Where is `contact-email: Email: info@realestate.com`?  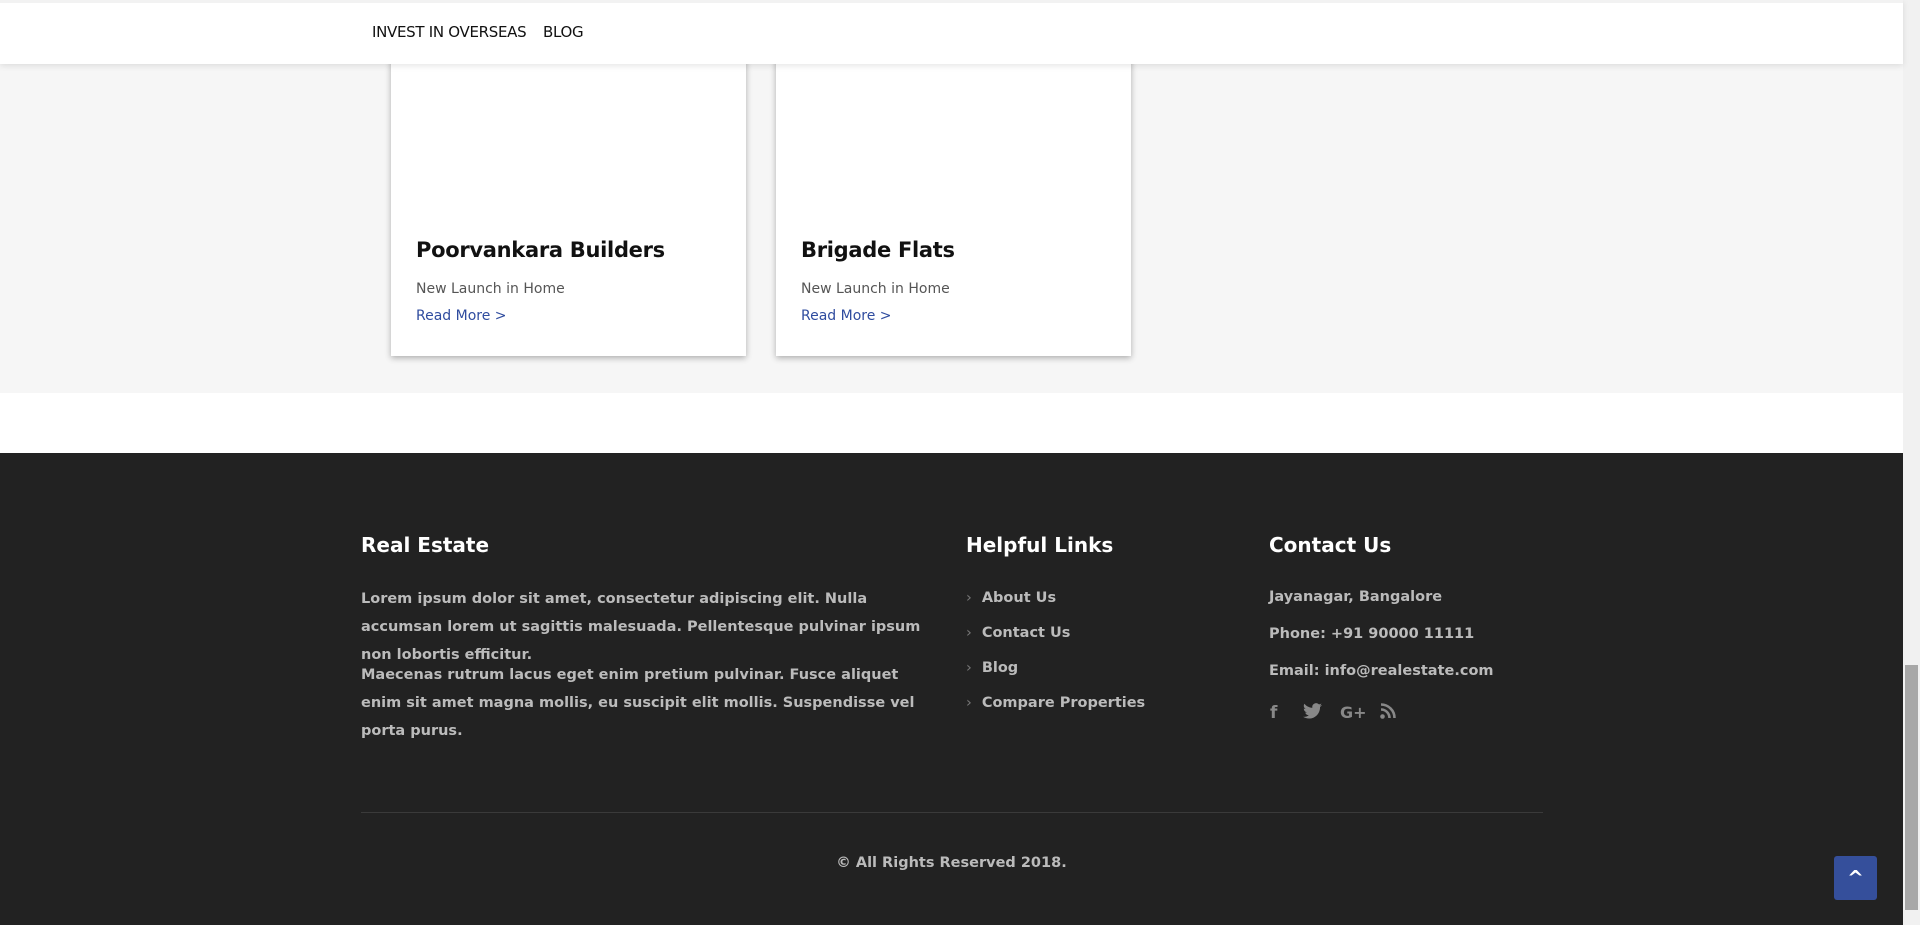
contact-email: Email: info@realestate.com is located at coordinates (1381, 671).